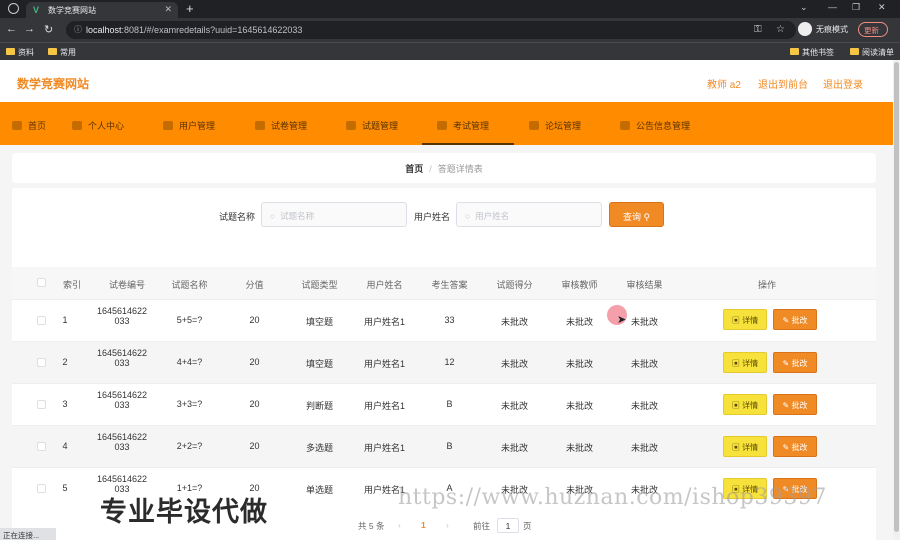 This screenshot has height=540, width=900. What do you see at coordinates (450, 51) in the screenshot?
I see `bookmarks-bar: 资料 常用 其他书签 阅读清单` at bounding box center [450, 51].